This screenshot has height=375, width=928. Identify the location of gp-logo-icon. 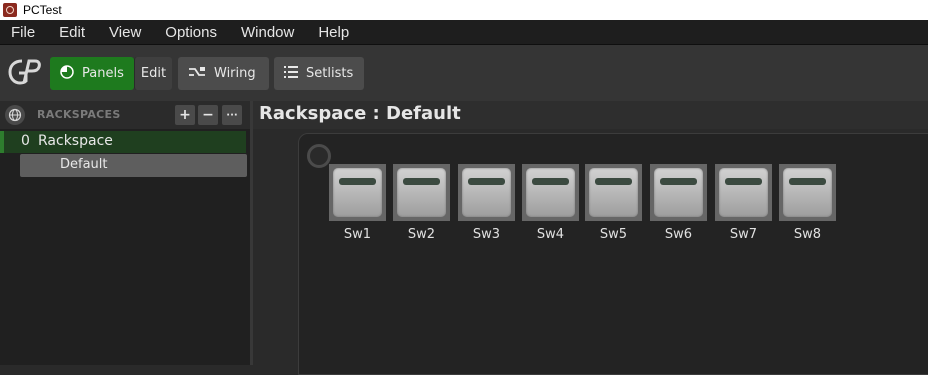
(24, 72).